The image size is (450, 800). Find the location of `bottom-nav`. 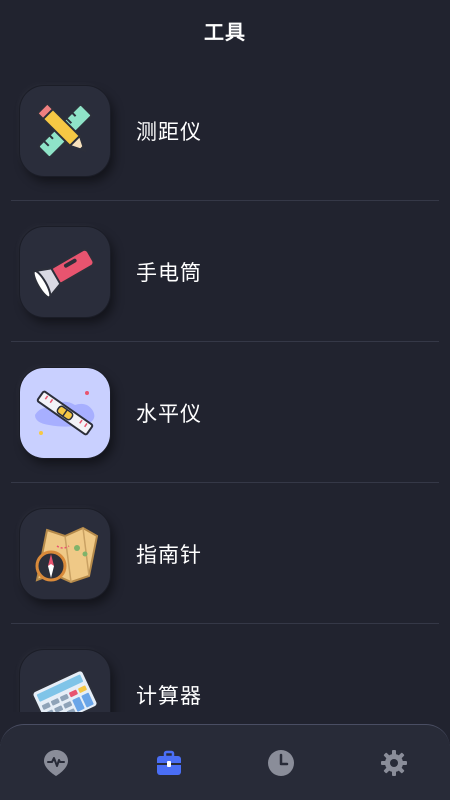

bottom-nav is located at coordinates (225, 762).